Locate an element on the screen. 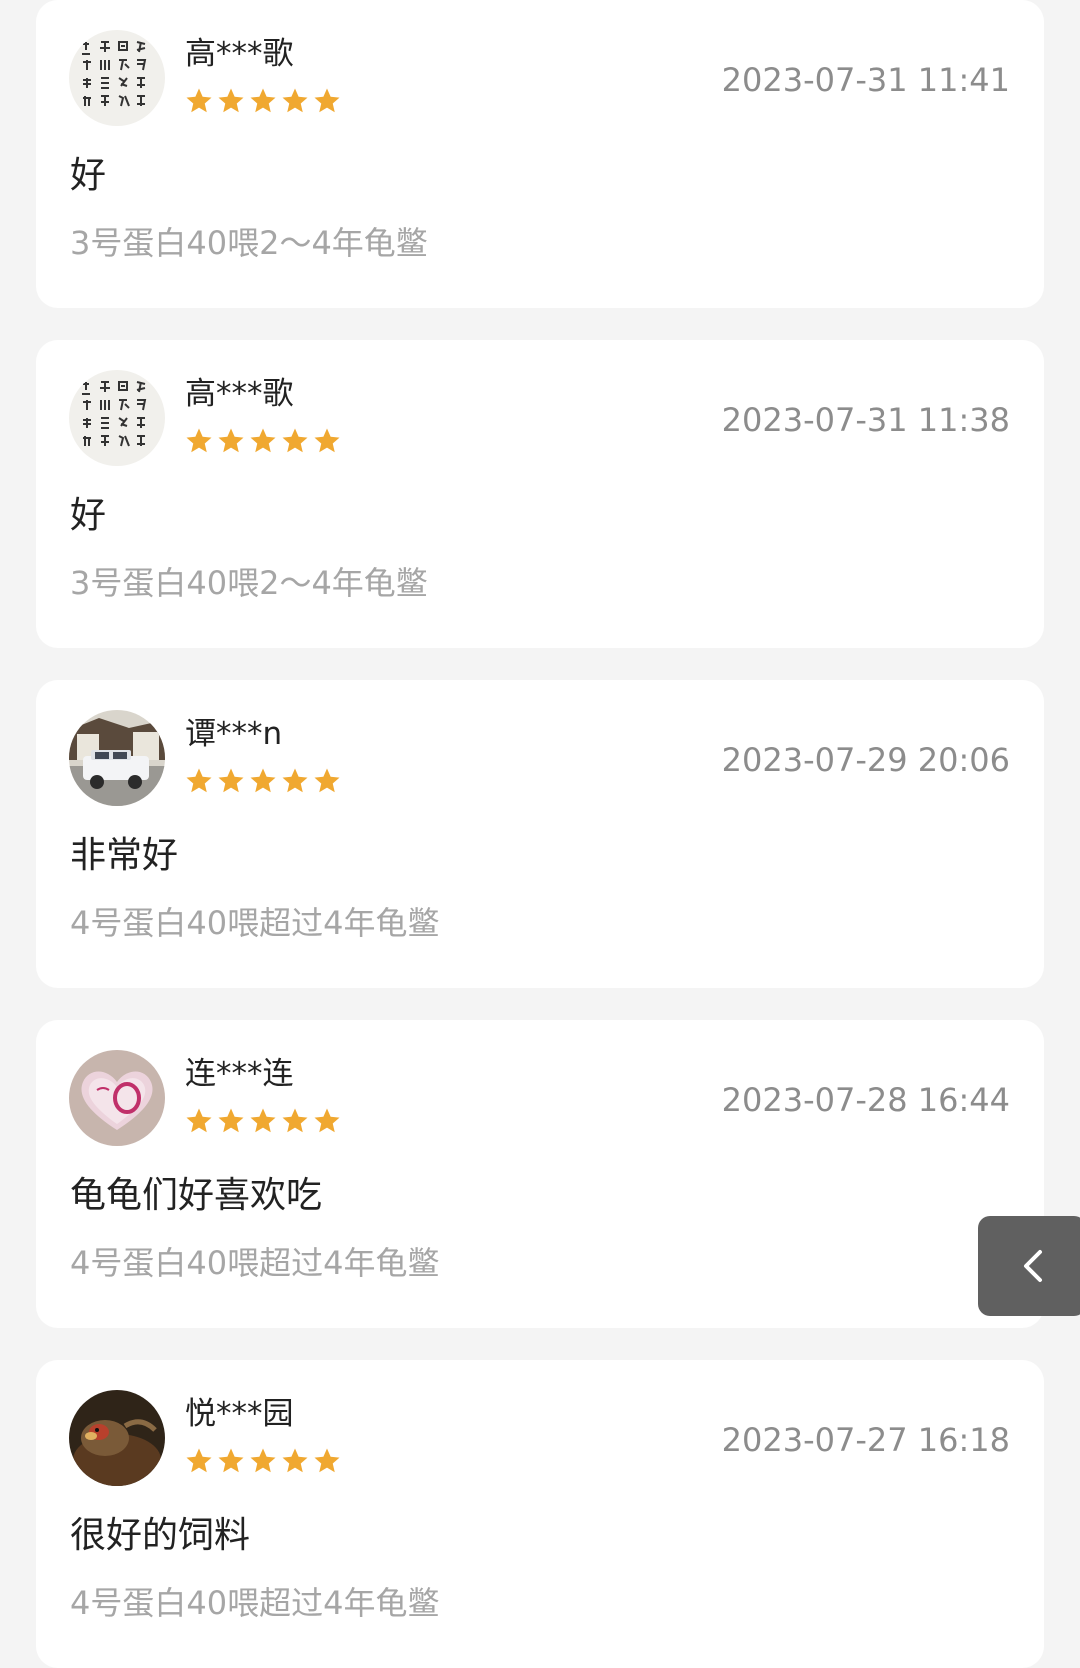 This screenshot has width=1080, height=1668. heart-chocolate-avatar-image is located at coordinates (117, 1098).